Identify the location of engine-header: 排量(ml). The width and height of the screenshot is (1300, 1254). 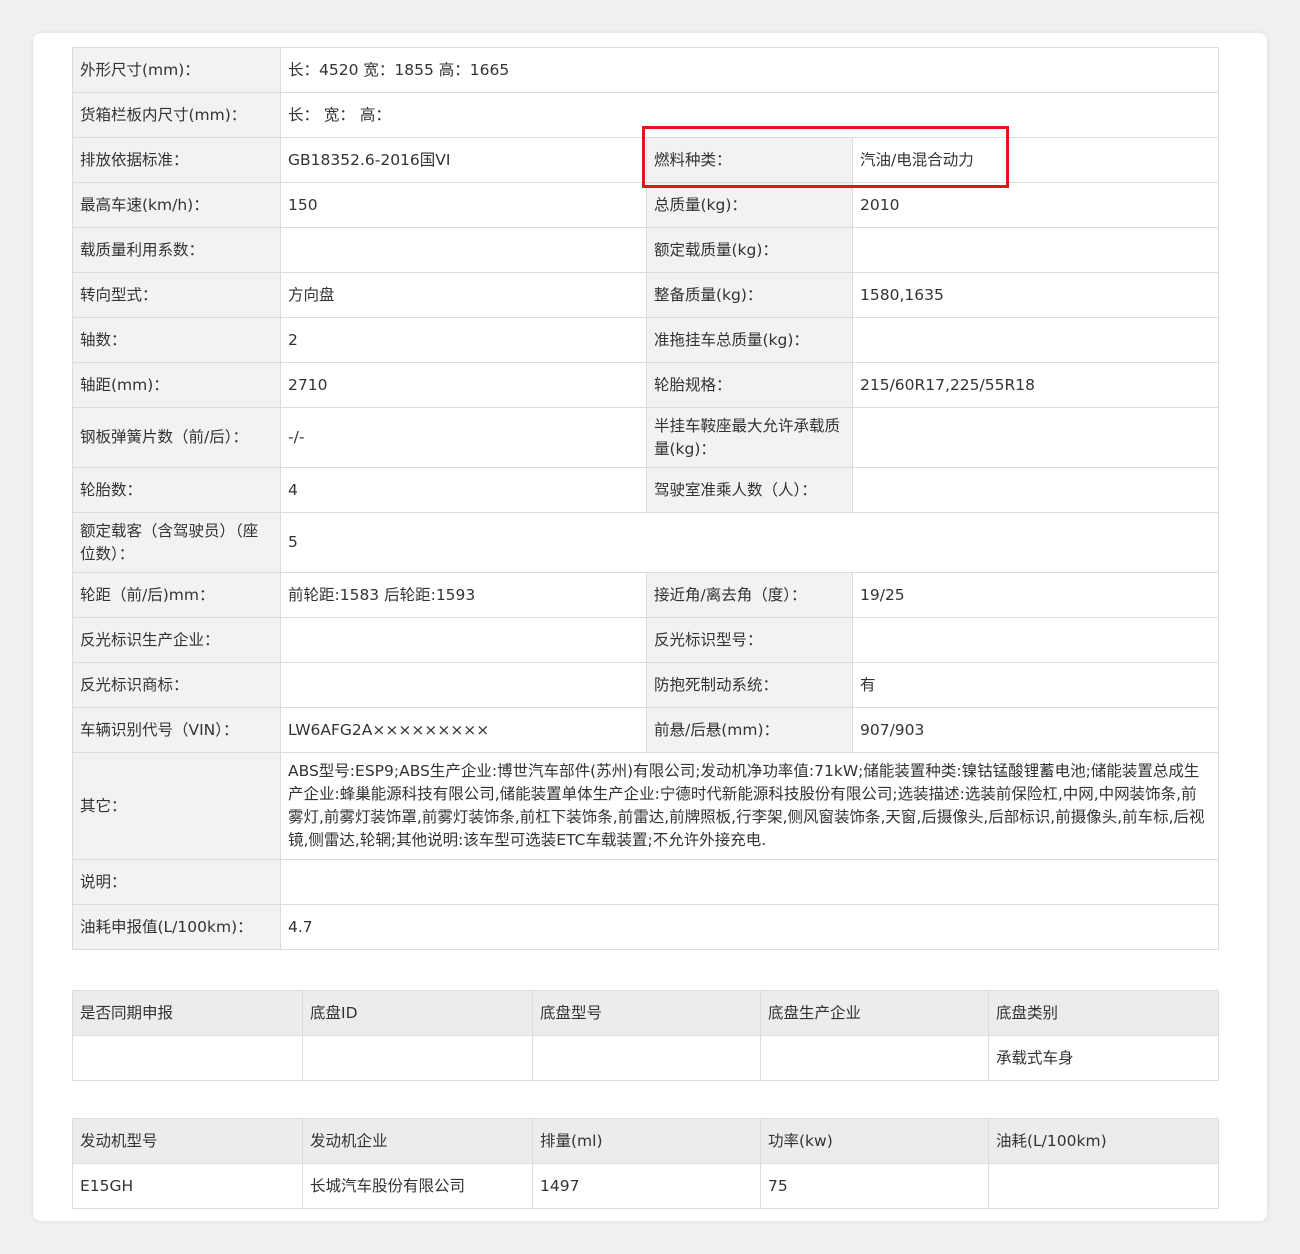
(646, 1141).